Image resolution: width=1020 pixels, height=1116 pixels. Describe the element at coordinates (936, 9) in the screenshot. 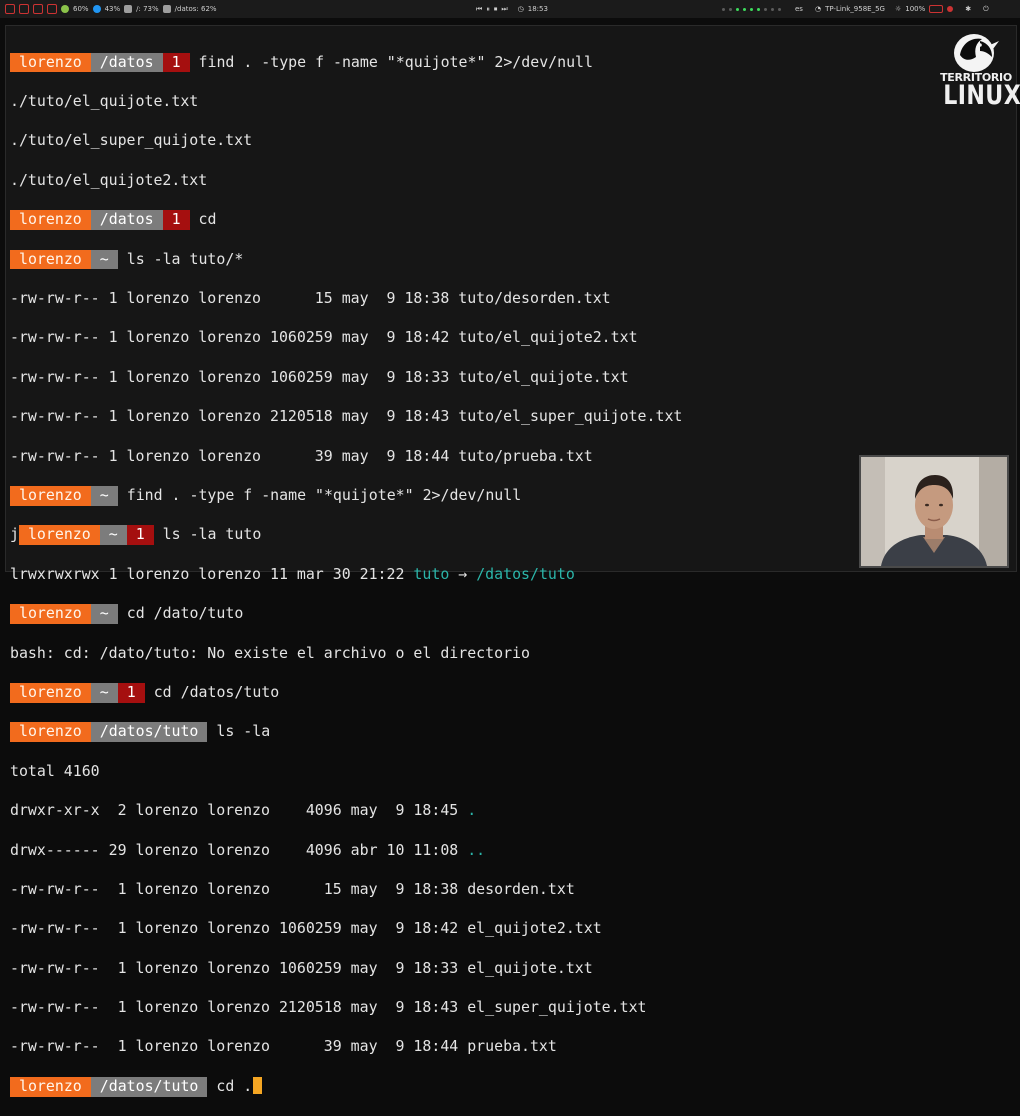

I see `battery-icon` at that location.